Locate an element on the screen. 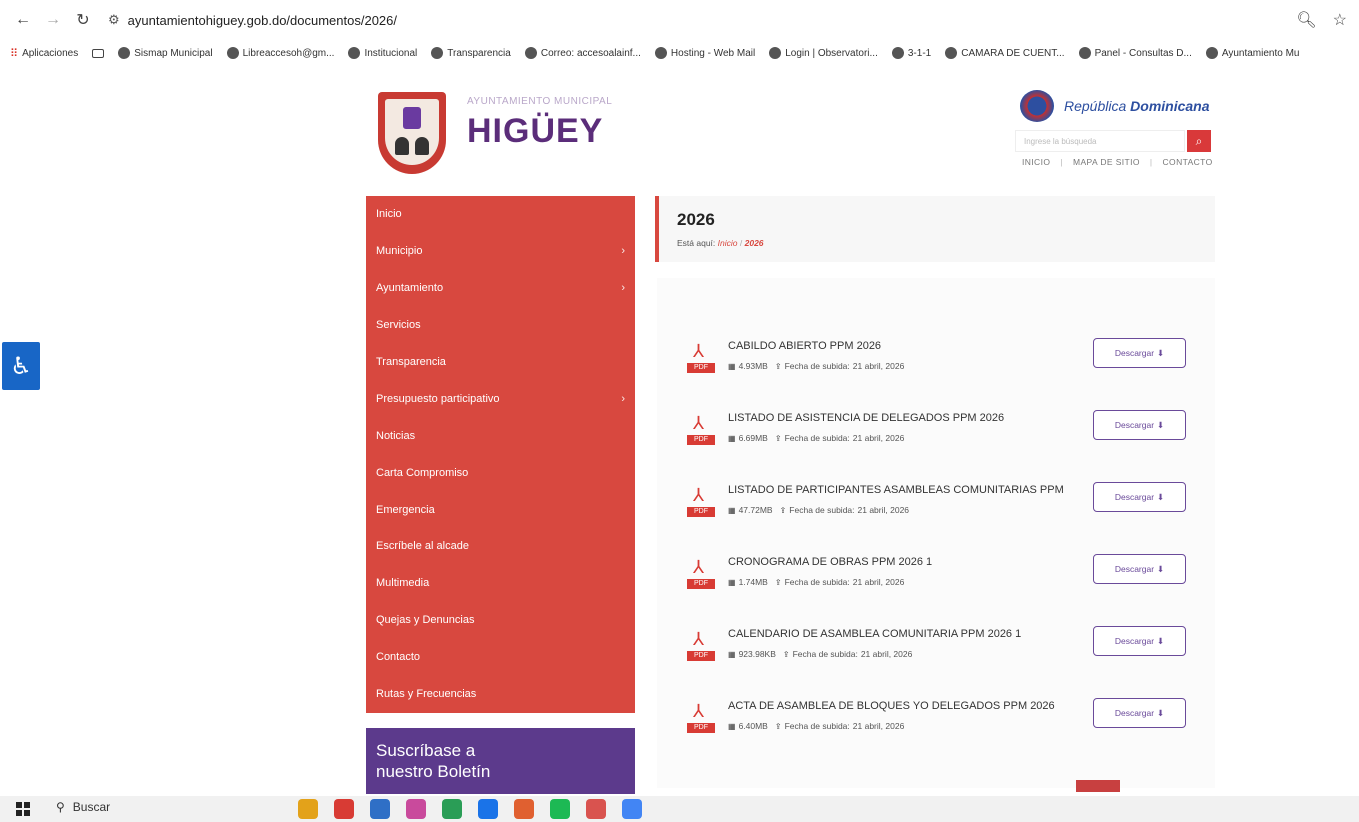  municipality-title: HIGÜEY is located at coordinates (535, 131).